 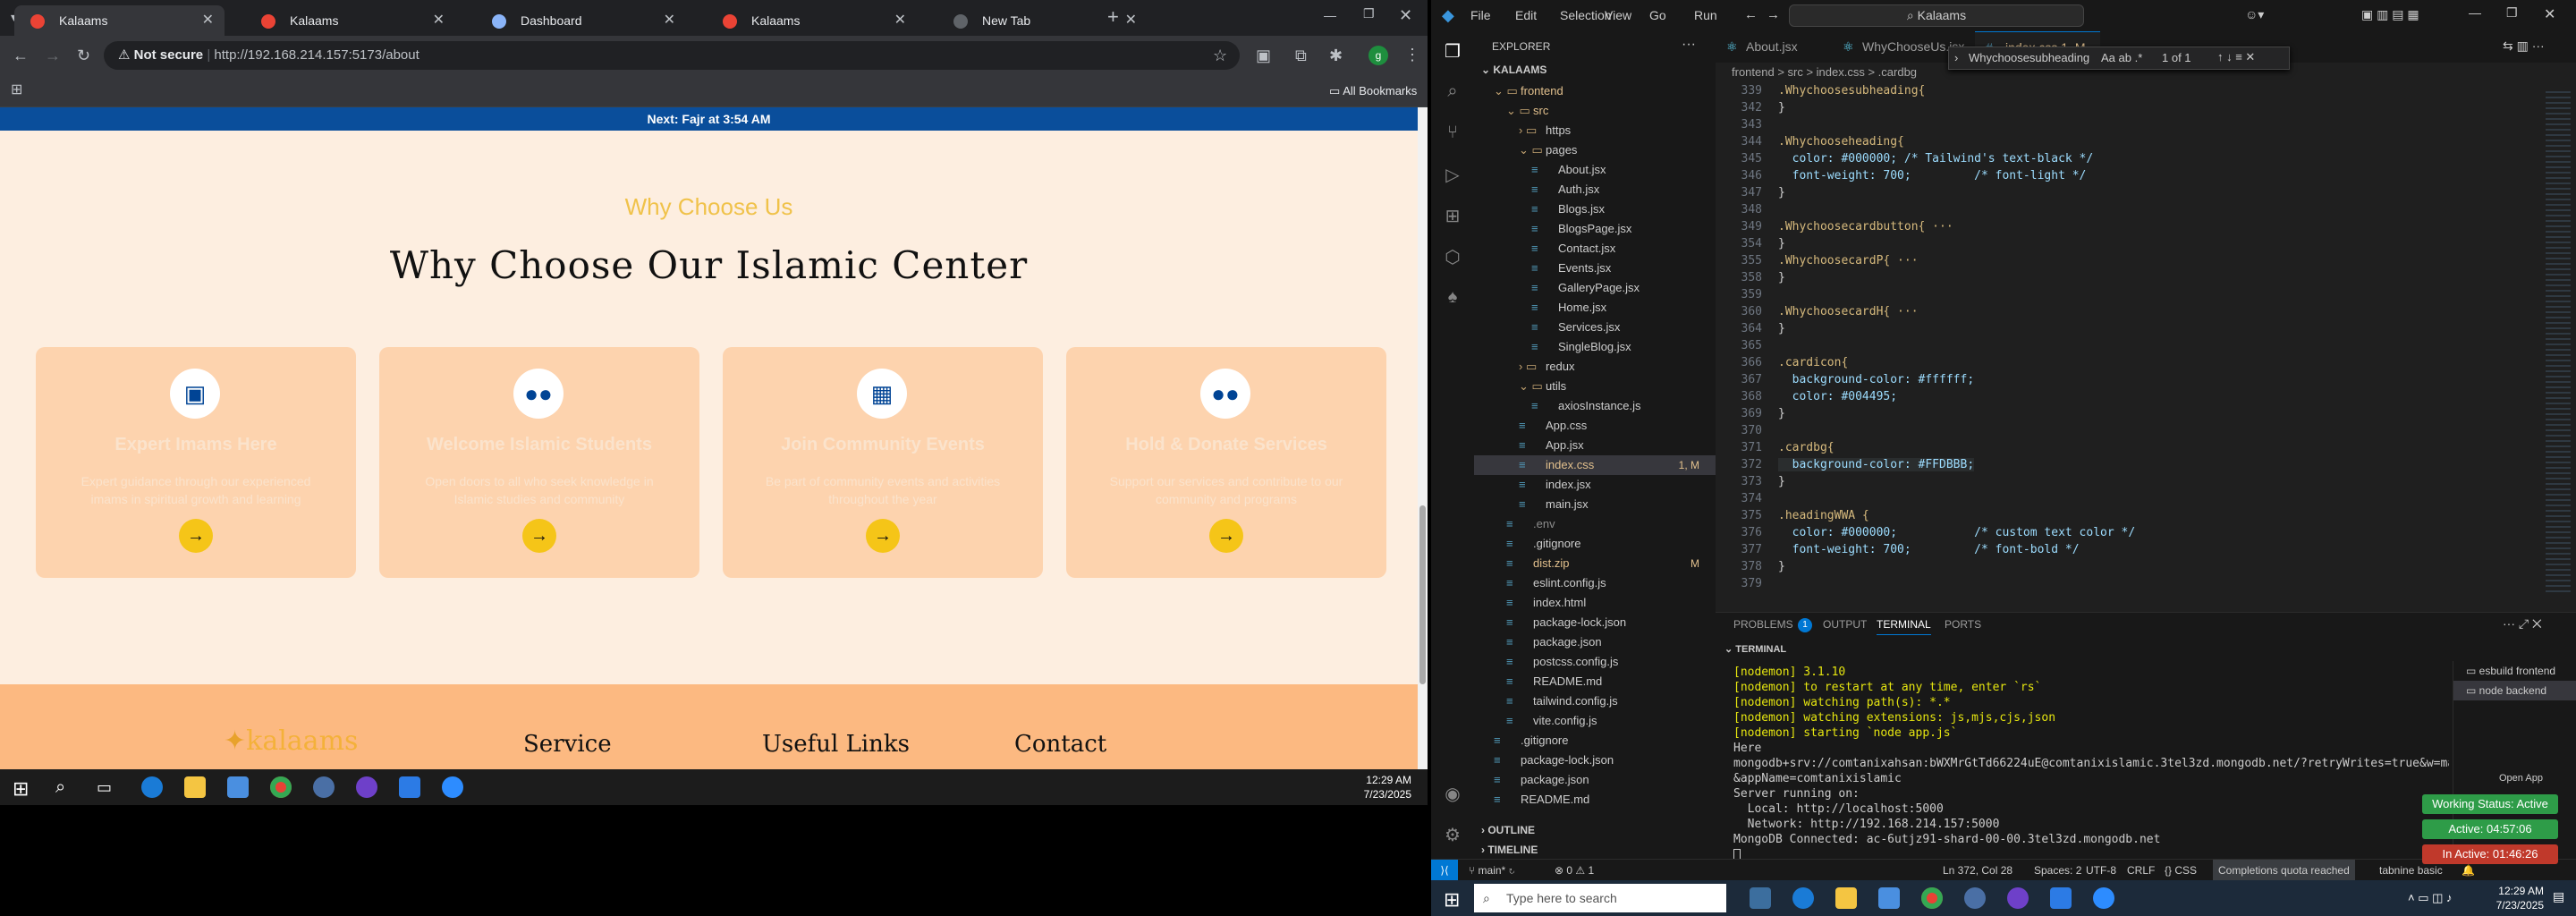 What do you see at coordinates (1595, 504) in the screenshot?
I see `tree-item: ≡ main.jsx` at bounding box center [1595, 504].